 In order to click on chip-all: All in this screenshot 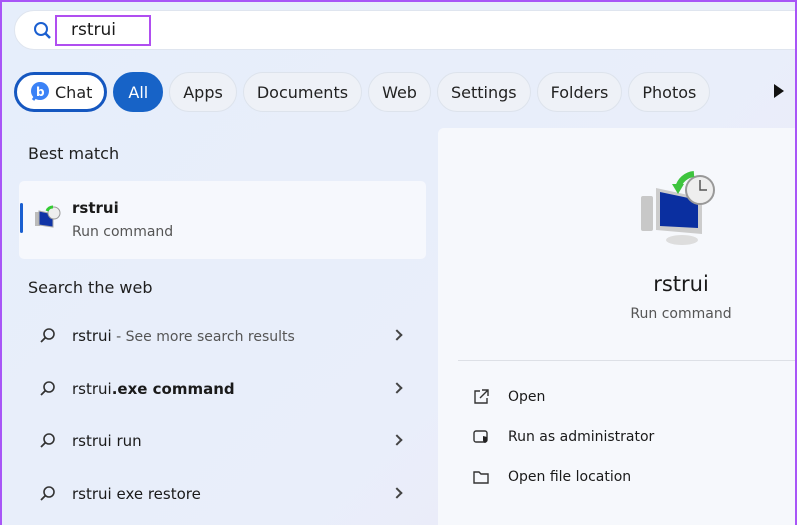, I will do `click(138, 92)`.